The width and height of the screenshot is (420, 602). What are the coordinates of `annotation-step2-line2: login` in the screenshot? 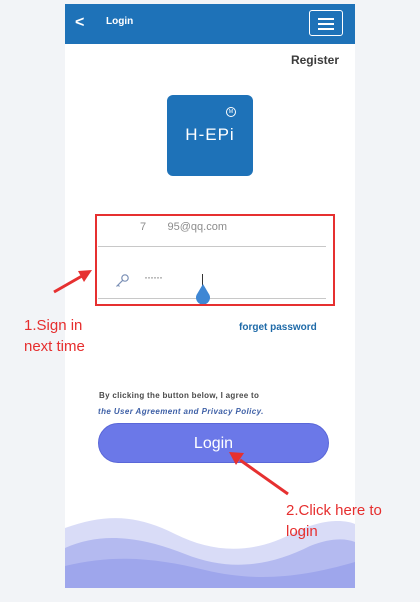 It's located at (302, 531).